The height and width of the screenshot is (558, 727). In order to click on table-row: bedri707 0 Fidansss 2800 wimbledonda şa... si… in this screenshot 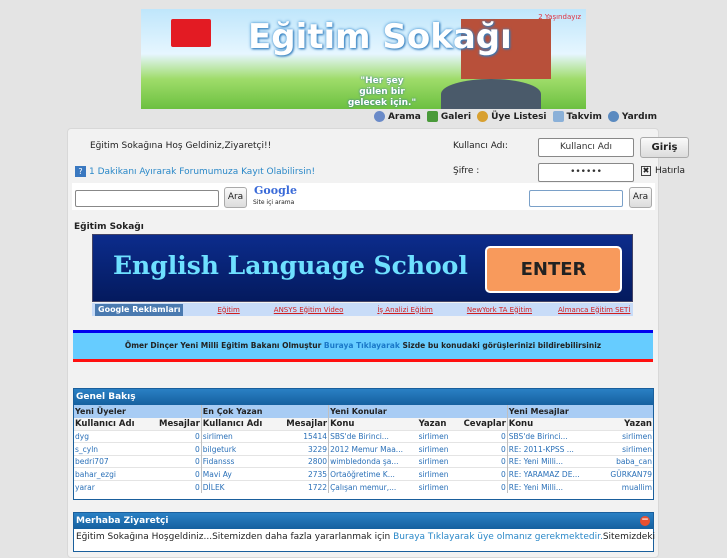, I will do `click(363, 461)`.